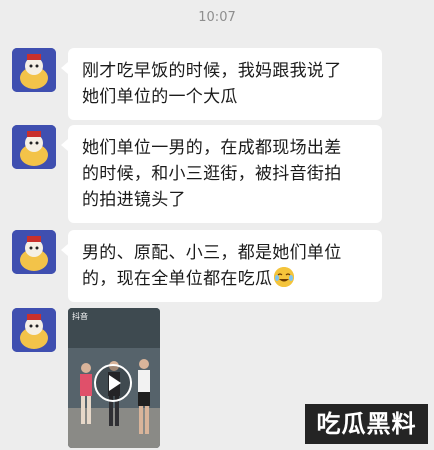  I want to click on watermark: 吃瓜黑料, so click(366, 424).